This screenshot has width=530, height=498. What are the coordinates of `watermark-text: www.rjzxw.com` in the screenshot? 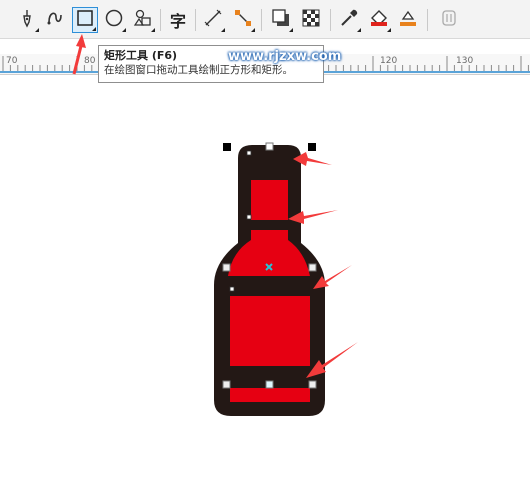 It's located at (285, 56).